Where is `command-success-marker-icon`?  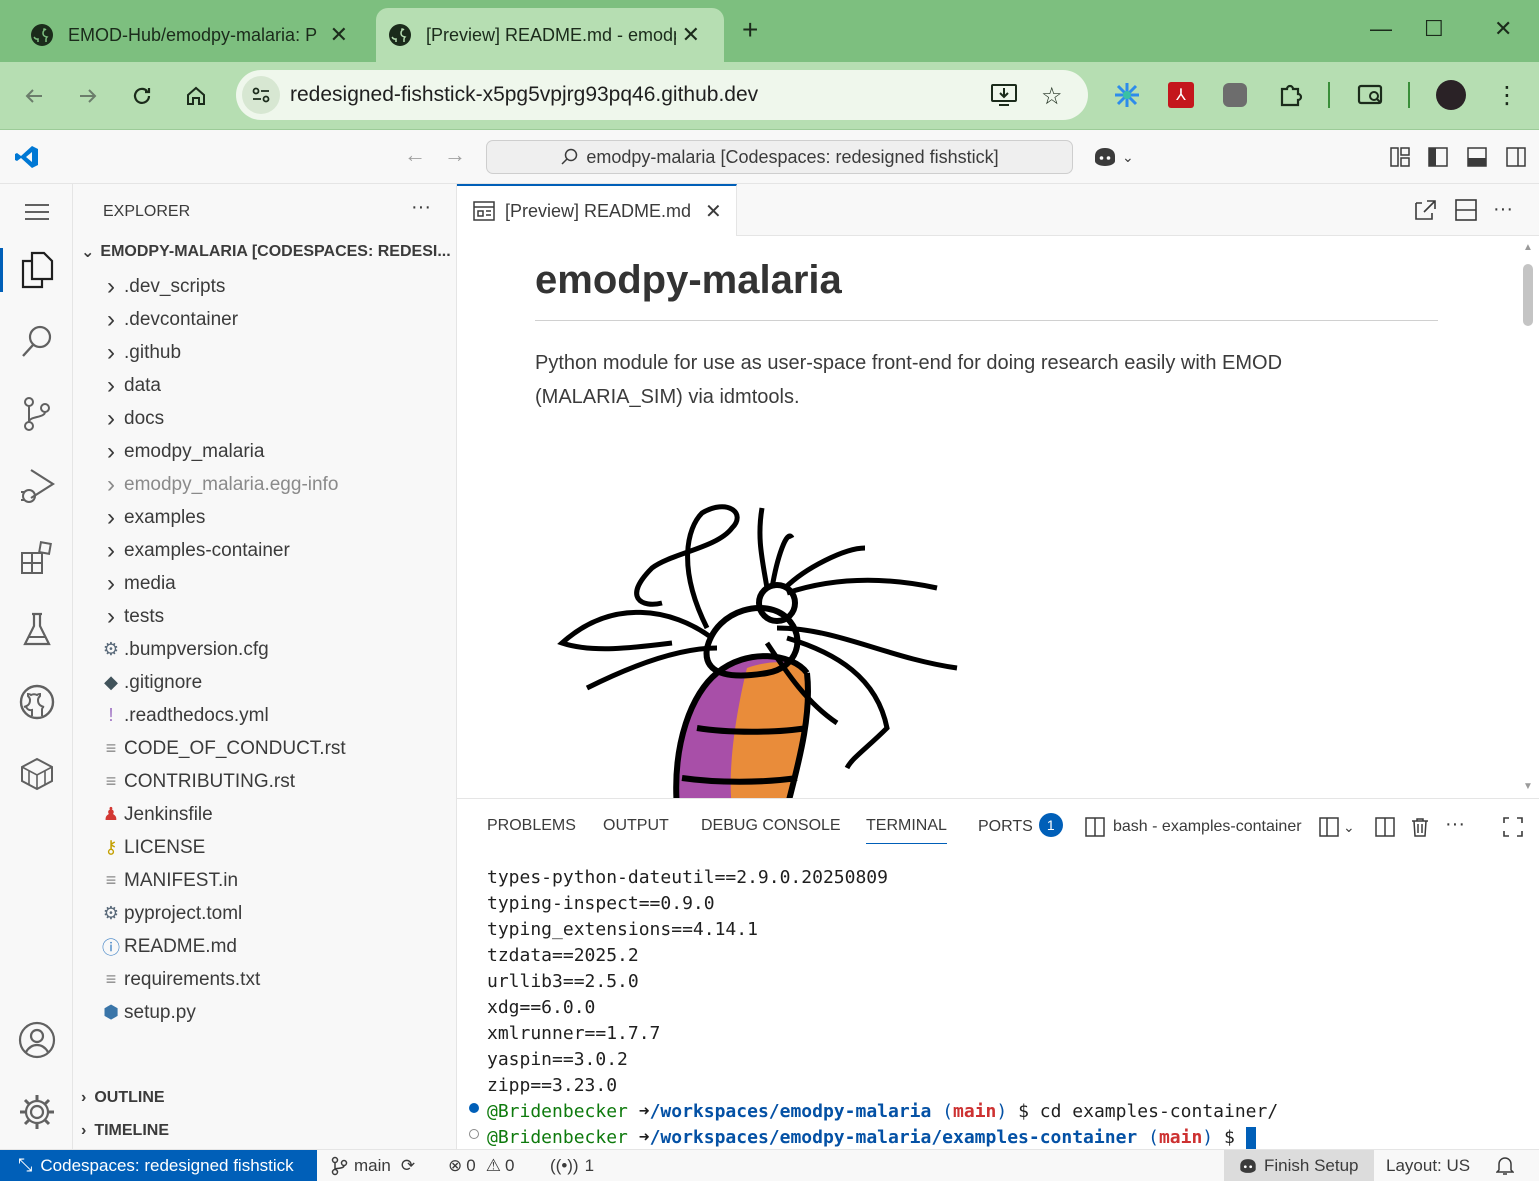
command-success-marker-icon is located at coordinates (474, 1108).